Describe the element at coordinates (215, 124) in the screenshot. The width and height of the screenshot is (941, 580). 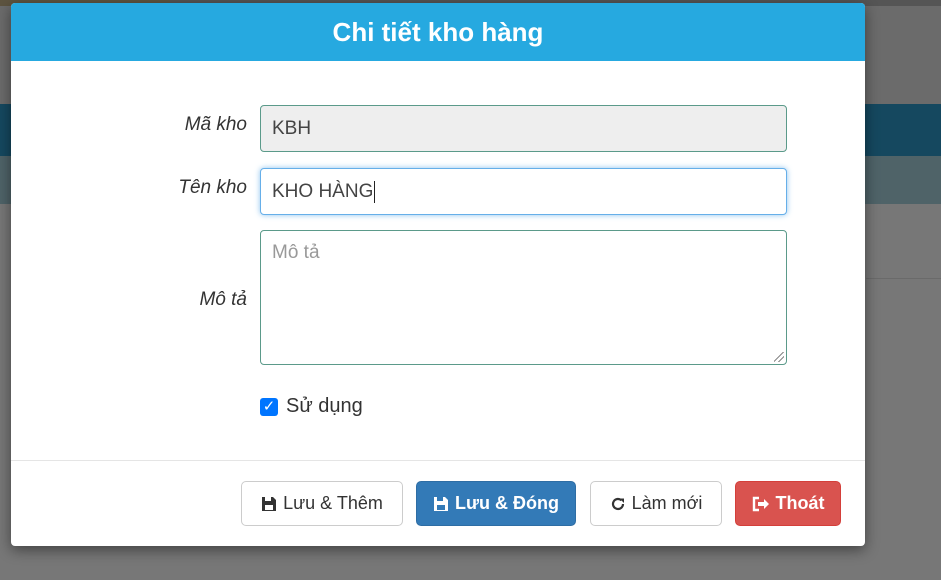
I see `code-label: Mã kho` at that location.